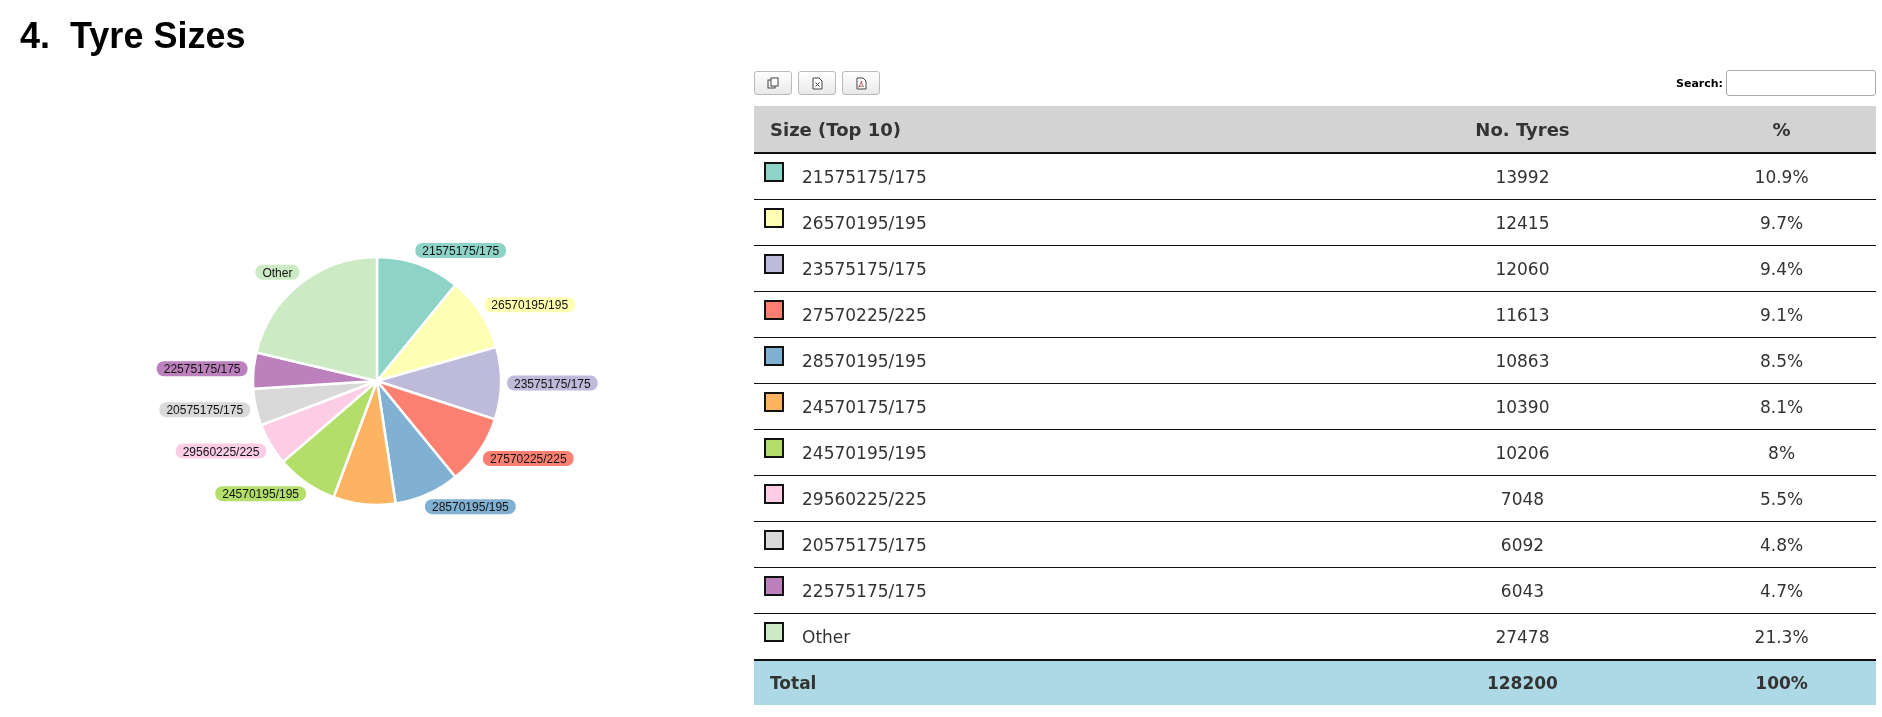 Image resolution: width=1882 pixels, height=717 pixels. Describe the element at coordinates (1781, 360) in the screenshot. I see `table-cell: 8.5%` at that location.